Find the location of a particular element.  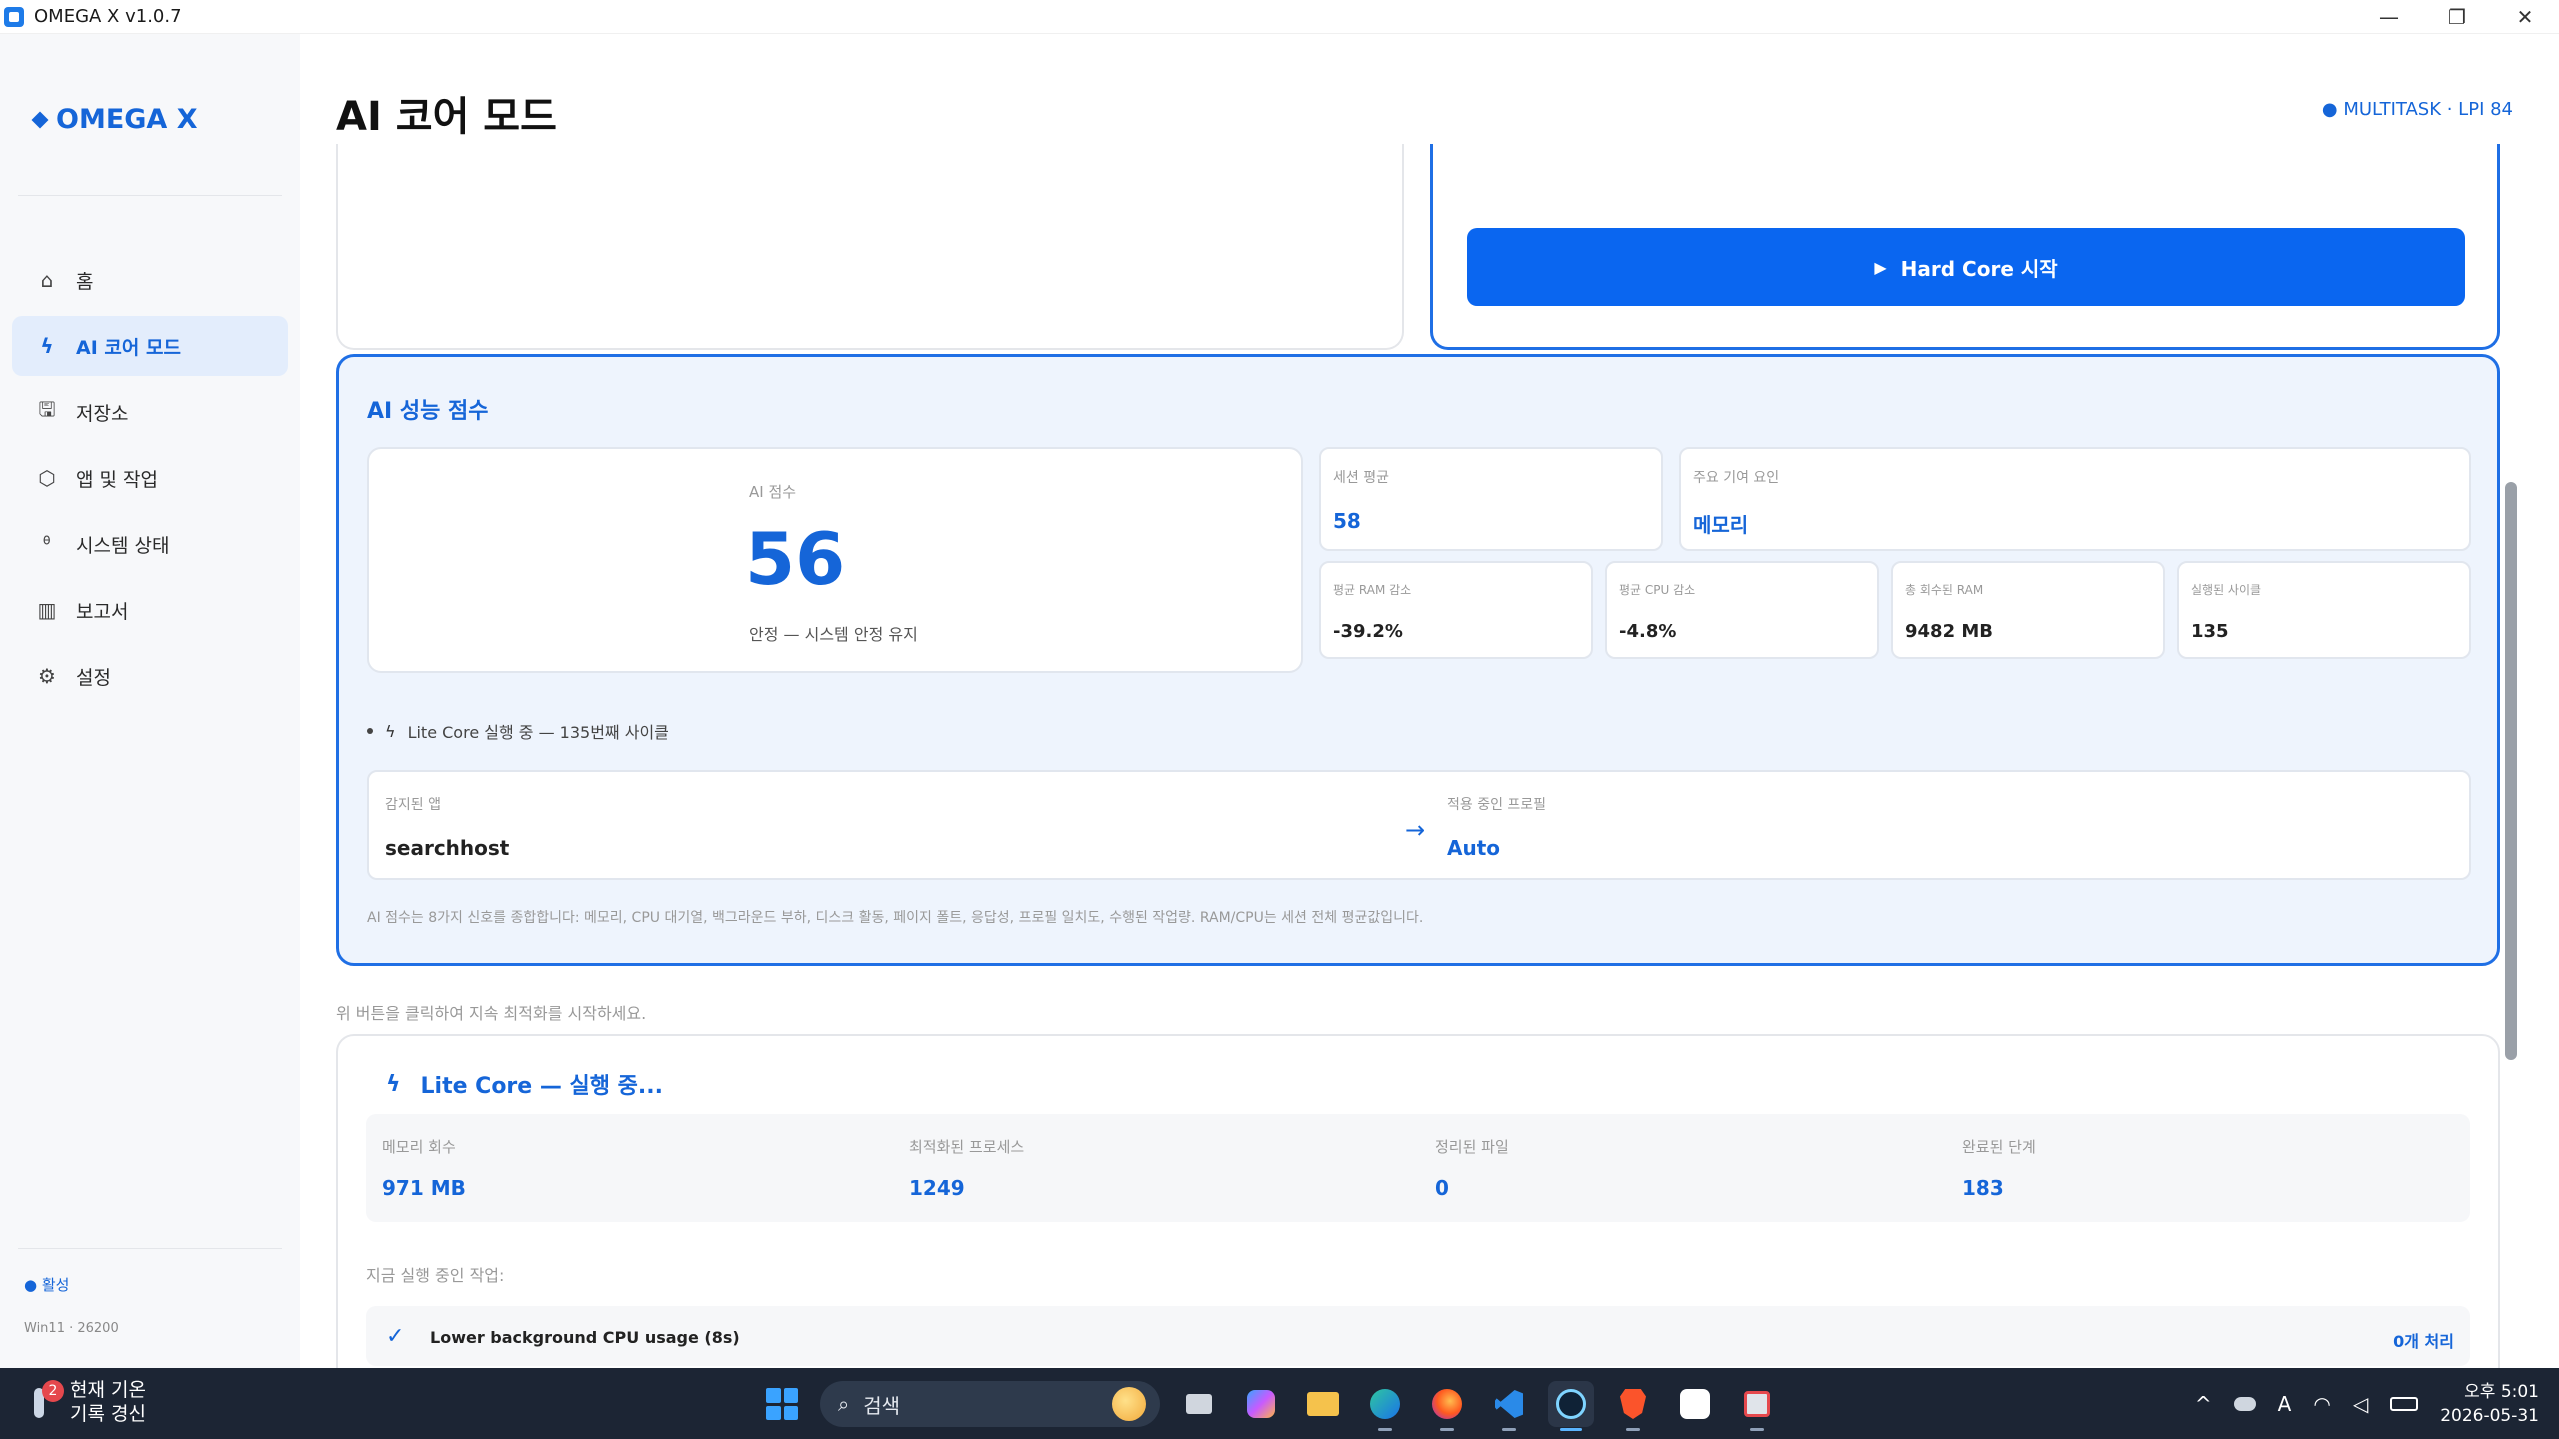

sidebar-item-apps: ⬡ 앱 및 작업 is located at coordinates (150, 478).